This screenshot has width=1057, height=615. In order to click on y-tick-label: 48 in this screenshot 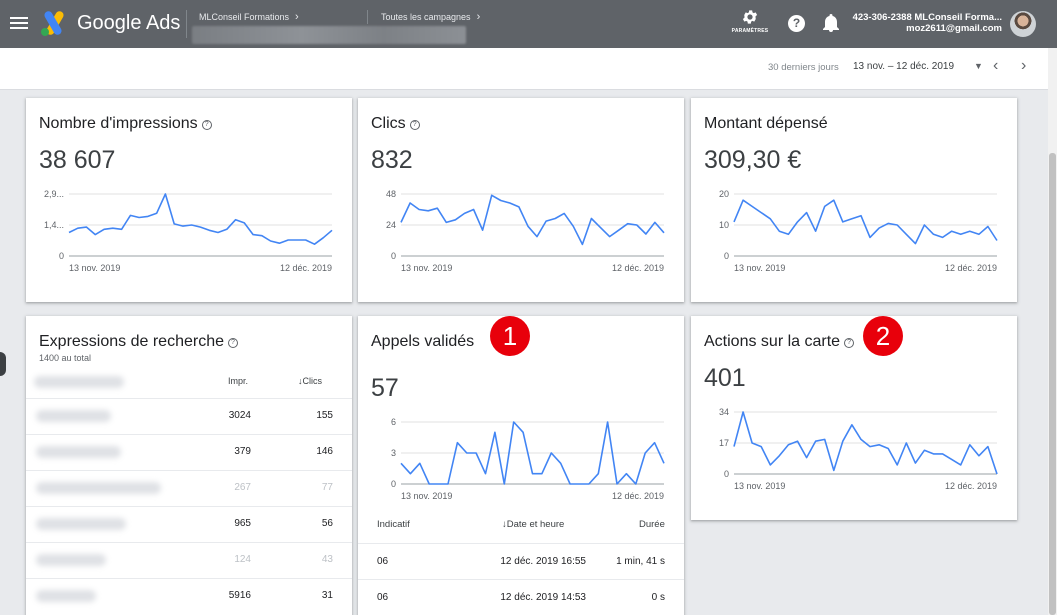, I will do `click(391, 194)`.